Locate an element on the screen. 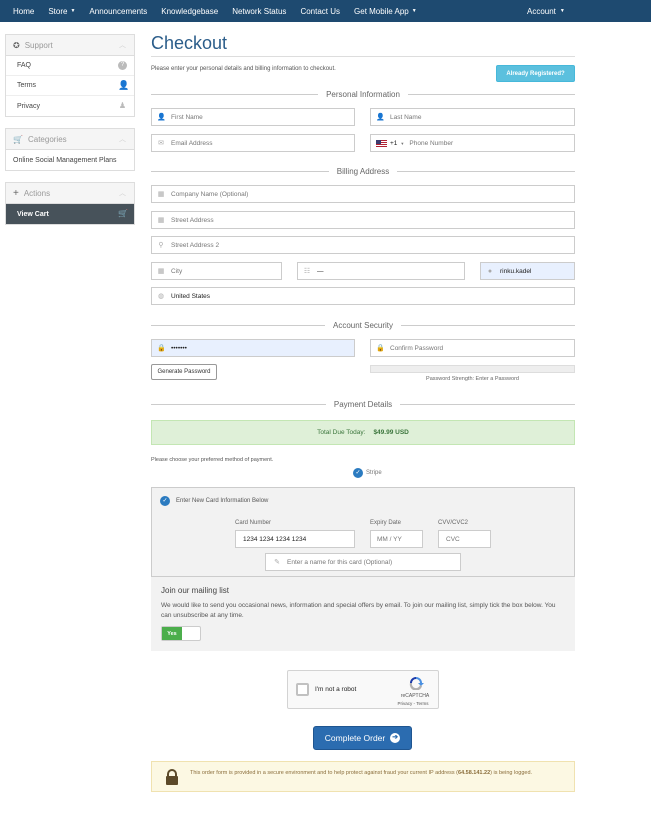  recaptcha-checkbox is located at coordinates (302, 689).